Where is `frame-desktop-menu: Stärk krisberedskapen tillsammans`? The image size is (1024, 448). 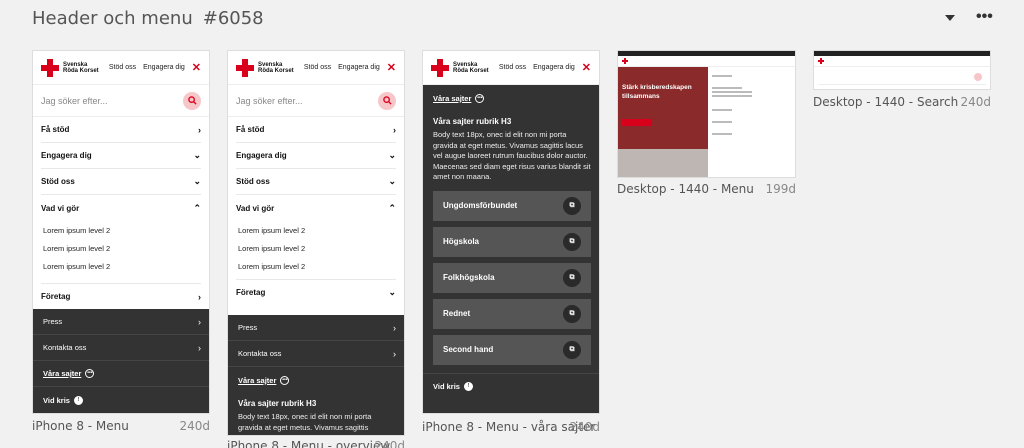 frame-desktop-menu: Stärk krisberedskapen tillsammans is located at coordinates (706, 114).